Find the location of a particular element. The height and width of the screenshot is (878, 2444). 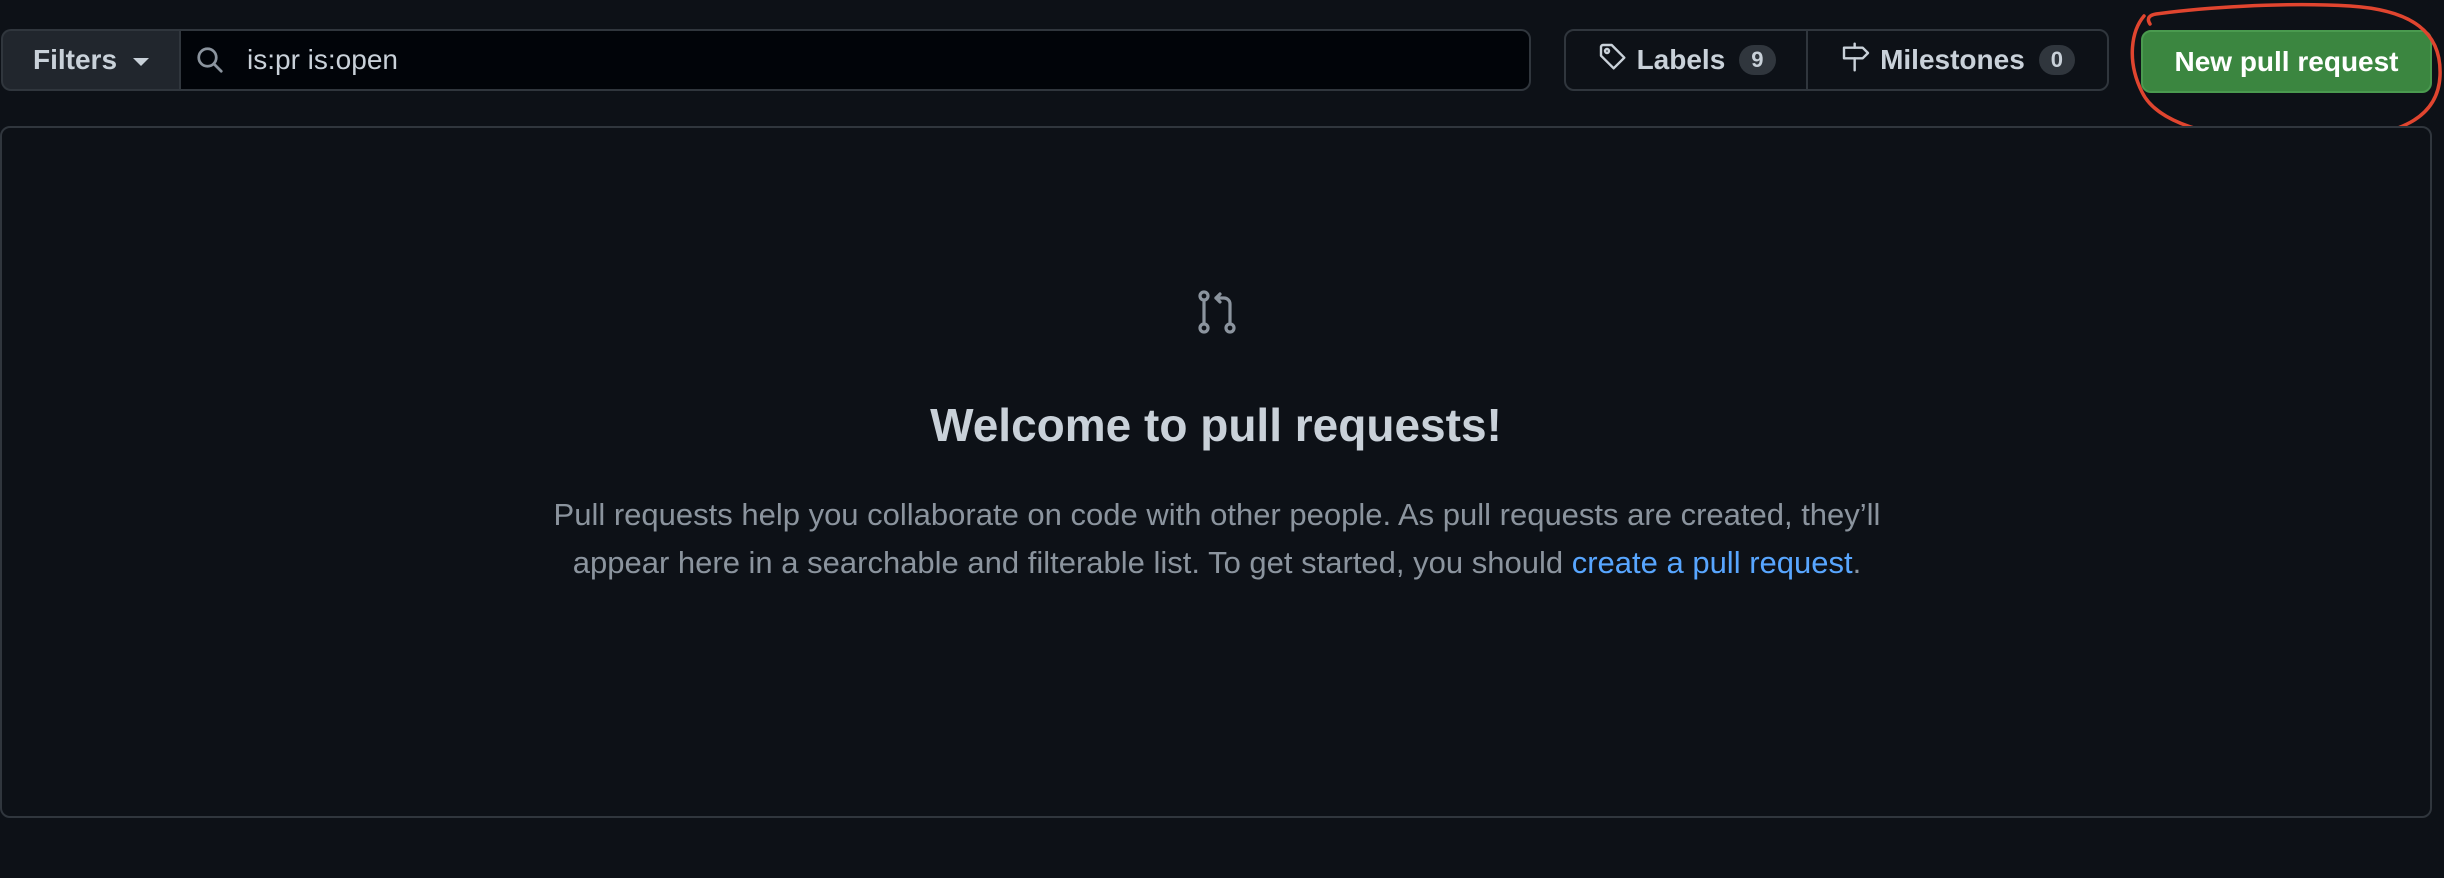

milestones-count: 0 is located at coordinates (2057, 60).